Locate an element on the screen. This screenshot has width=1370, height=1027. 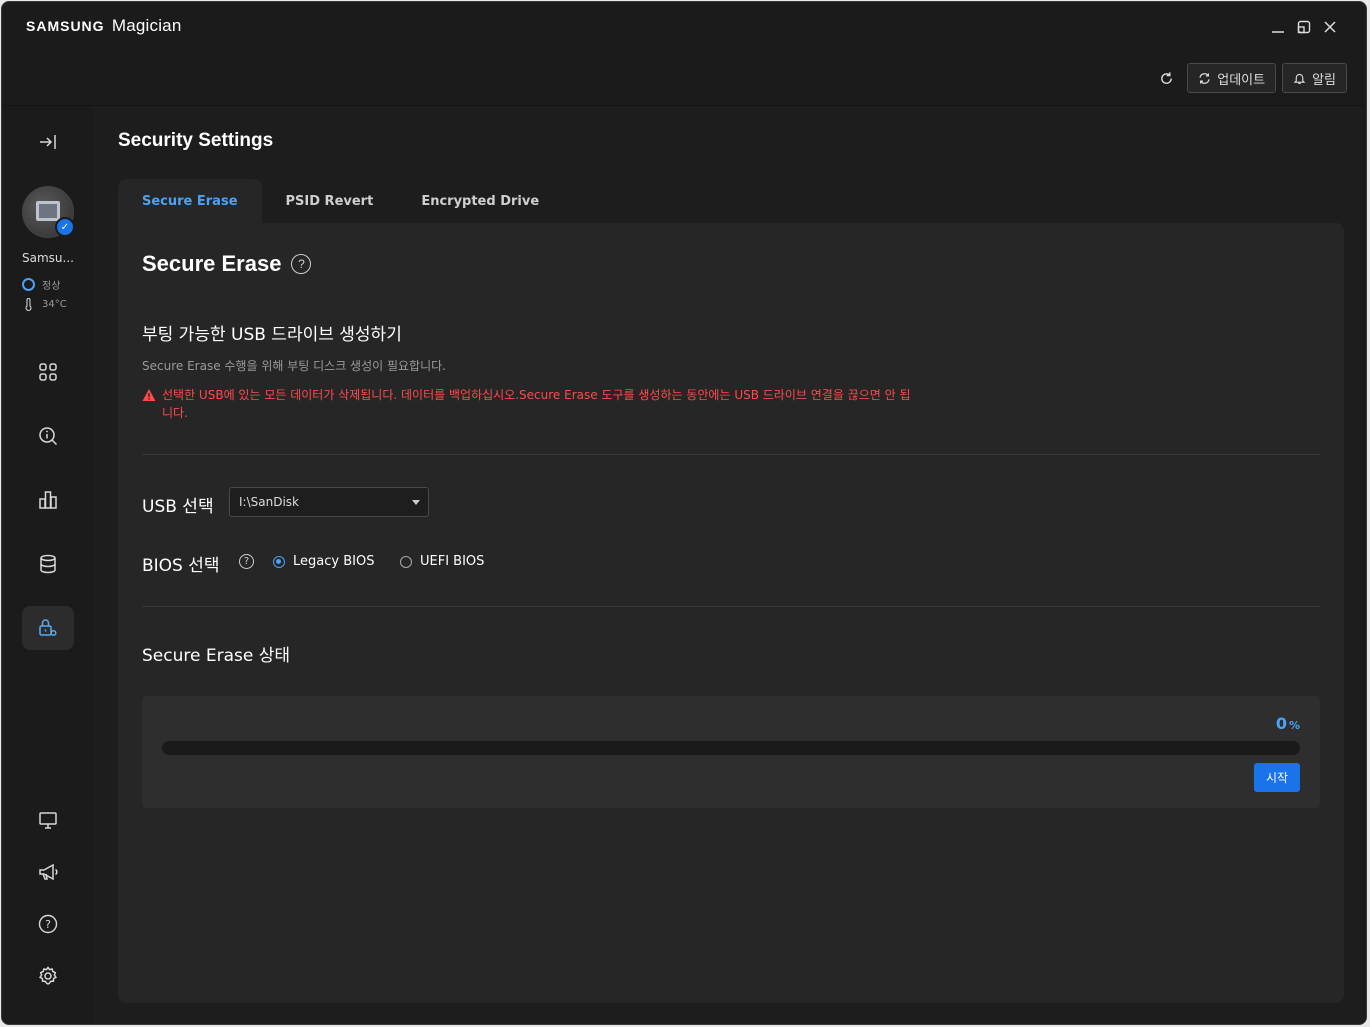
device-health: 정상 is located at coordinates (41, 284).